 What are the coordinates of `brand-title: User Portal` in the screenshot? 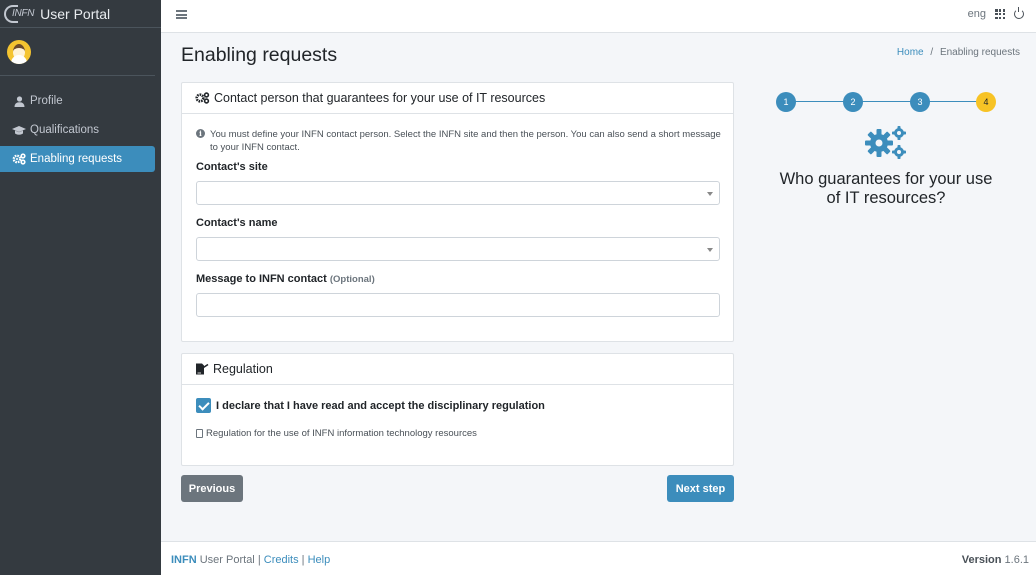 It's located at (75, 13).